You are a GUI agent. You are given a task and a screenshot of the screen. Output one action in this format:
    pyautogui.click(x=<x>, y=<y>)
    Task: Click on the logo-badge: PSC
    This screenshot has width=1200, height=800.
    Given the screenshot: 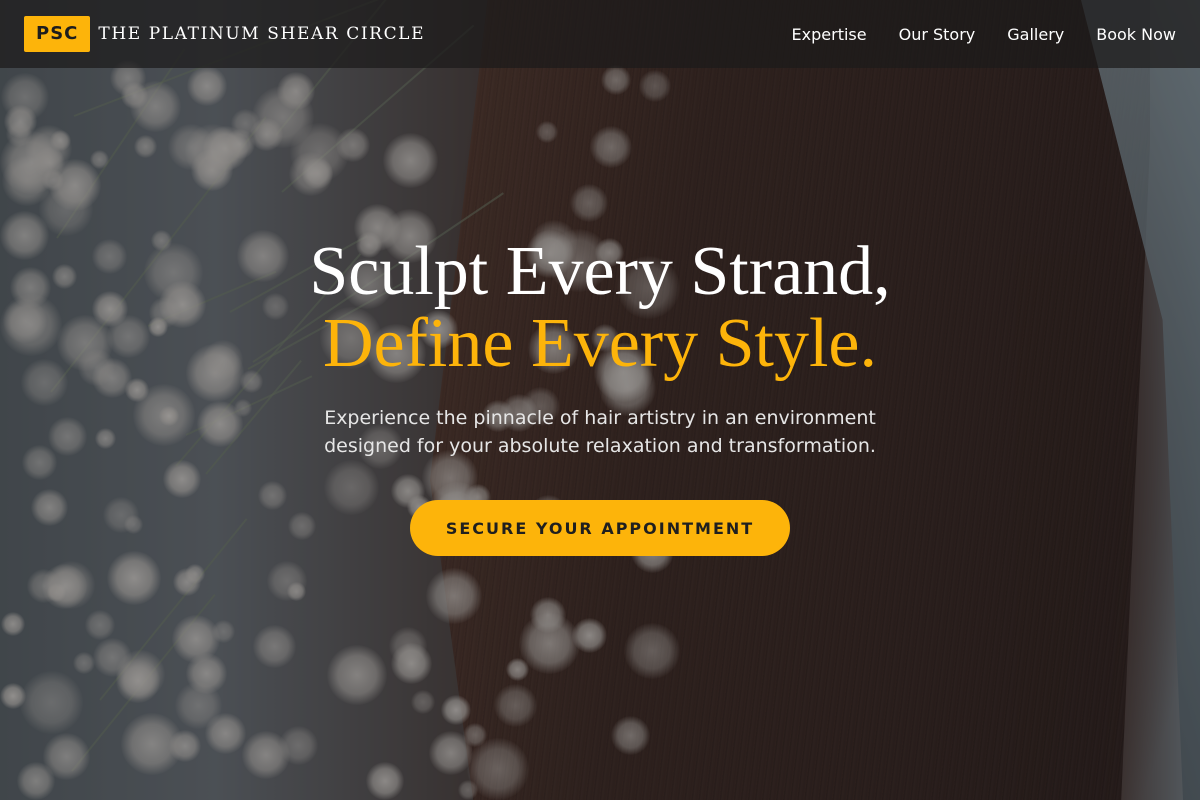 What is the action you would take?
    pyautogui.click(x=57, y=34)
    